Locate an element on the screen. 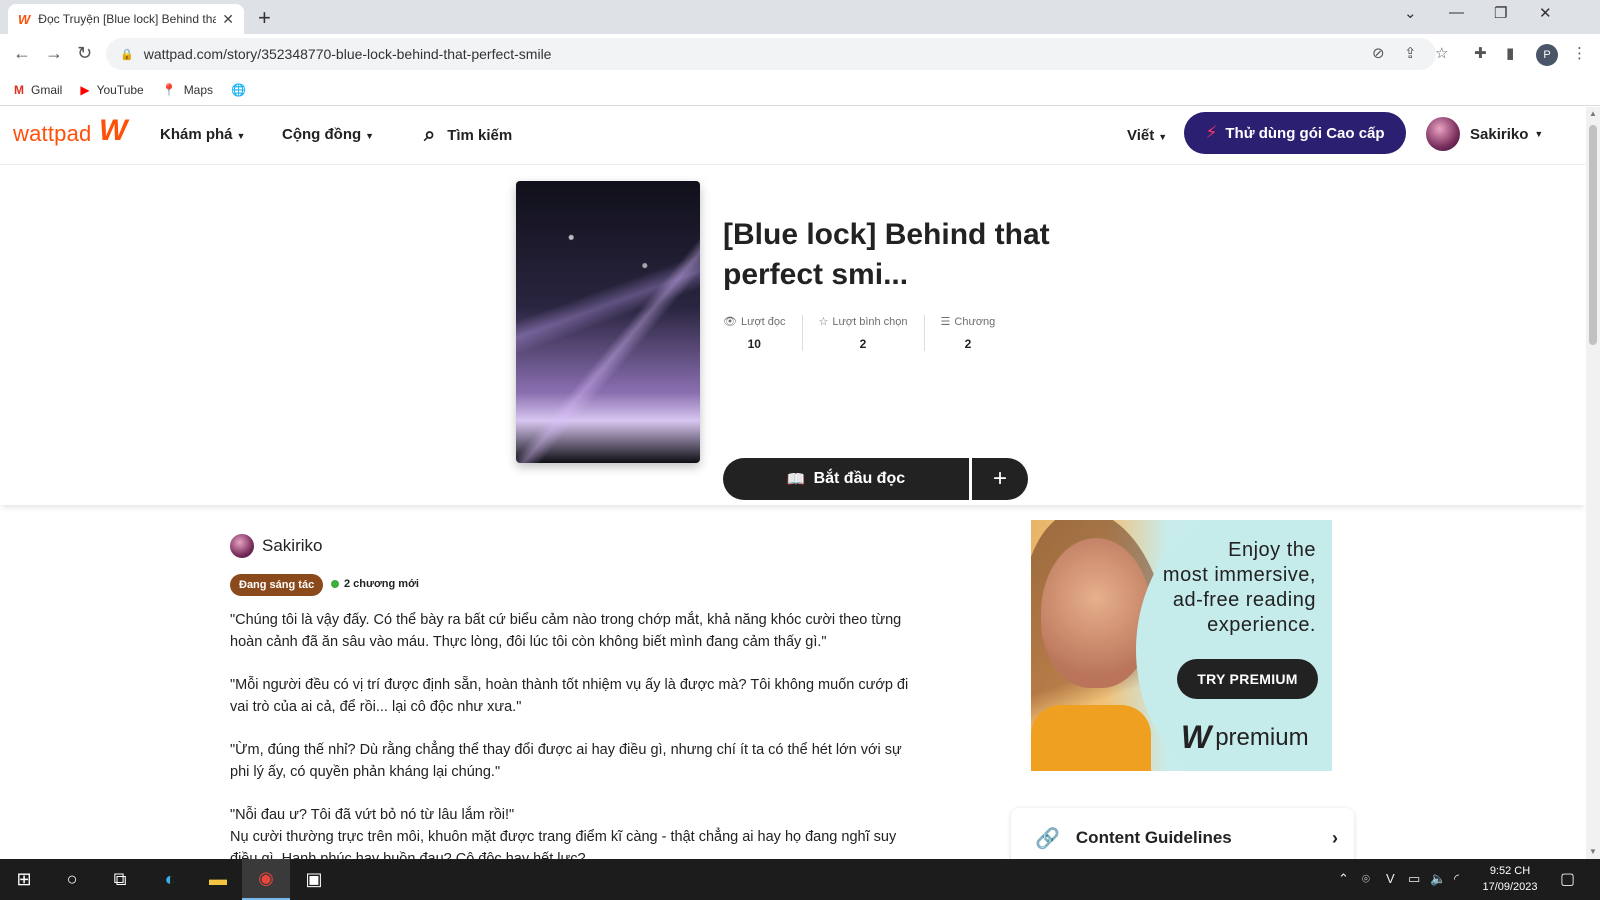 The image size is (1600, 900). page-scrollbar: ▲ ▼ is located at coordinates (1593, 483).